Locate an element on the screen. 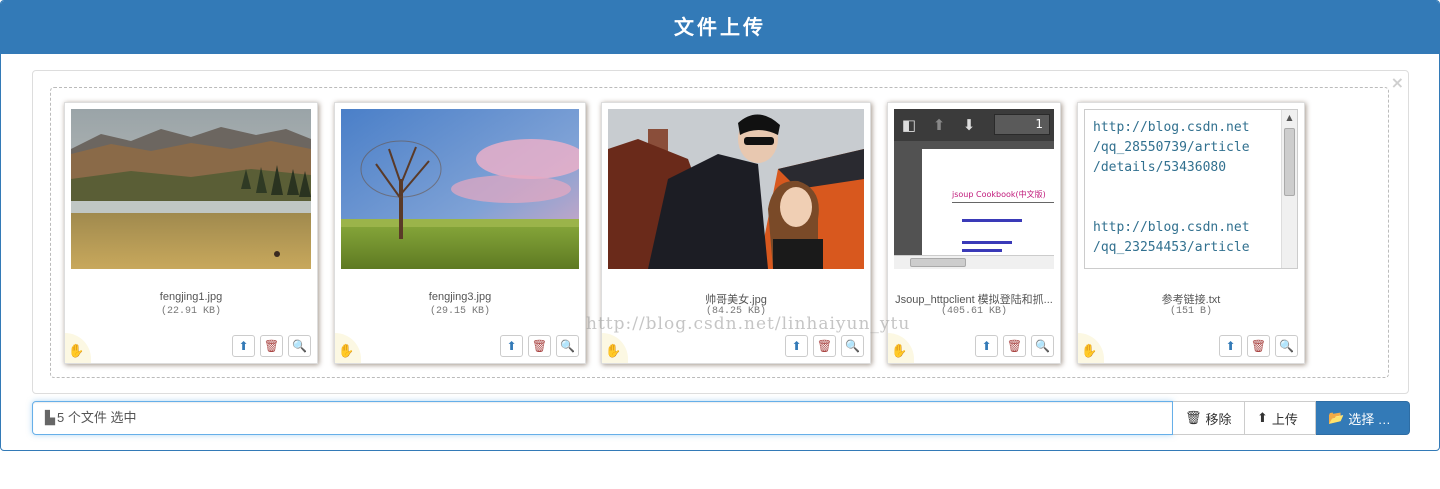  folder-open-icon: 📂 is located at coordinates (1336, 417).